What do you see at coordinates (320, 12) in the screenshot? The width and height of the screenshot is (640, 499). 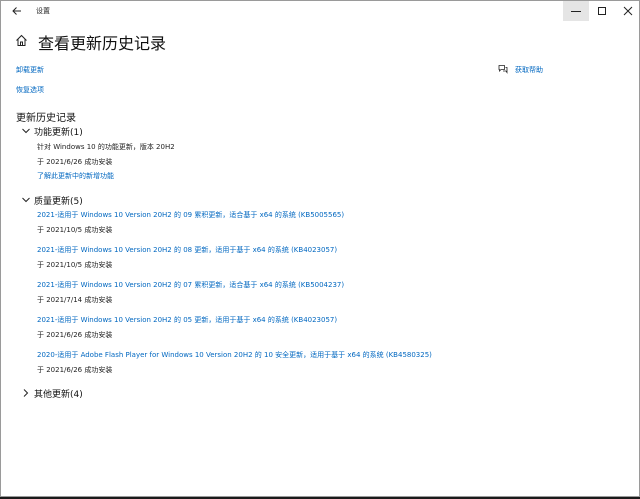 I see `title-bar: 设置` at bounding box center [320, 12].